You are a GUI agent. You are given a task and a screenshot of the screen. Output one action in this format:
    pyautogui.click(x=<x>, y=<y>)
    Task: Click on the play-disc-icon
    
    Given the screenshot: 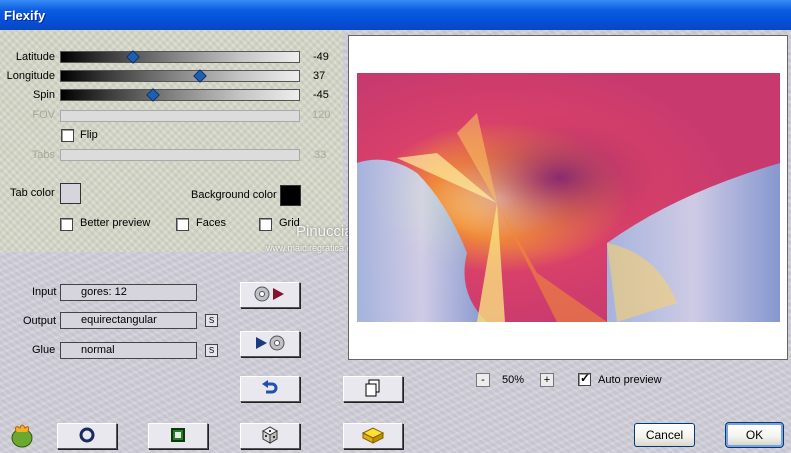 What is the action you would take?
    pyautogui.click(x=270, y=344)
    